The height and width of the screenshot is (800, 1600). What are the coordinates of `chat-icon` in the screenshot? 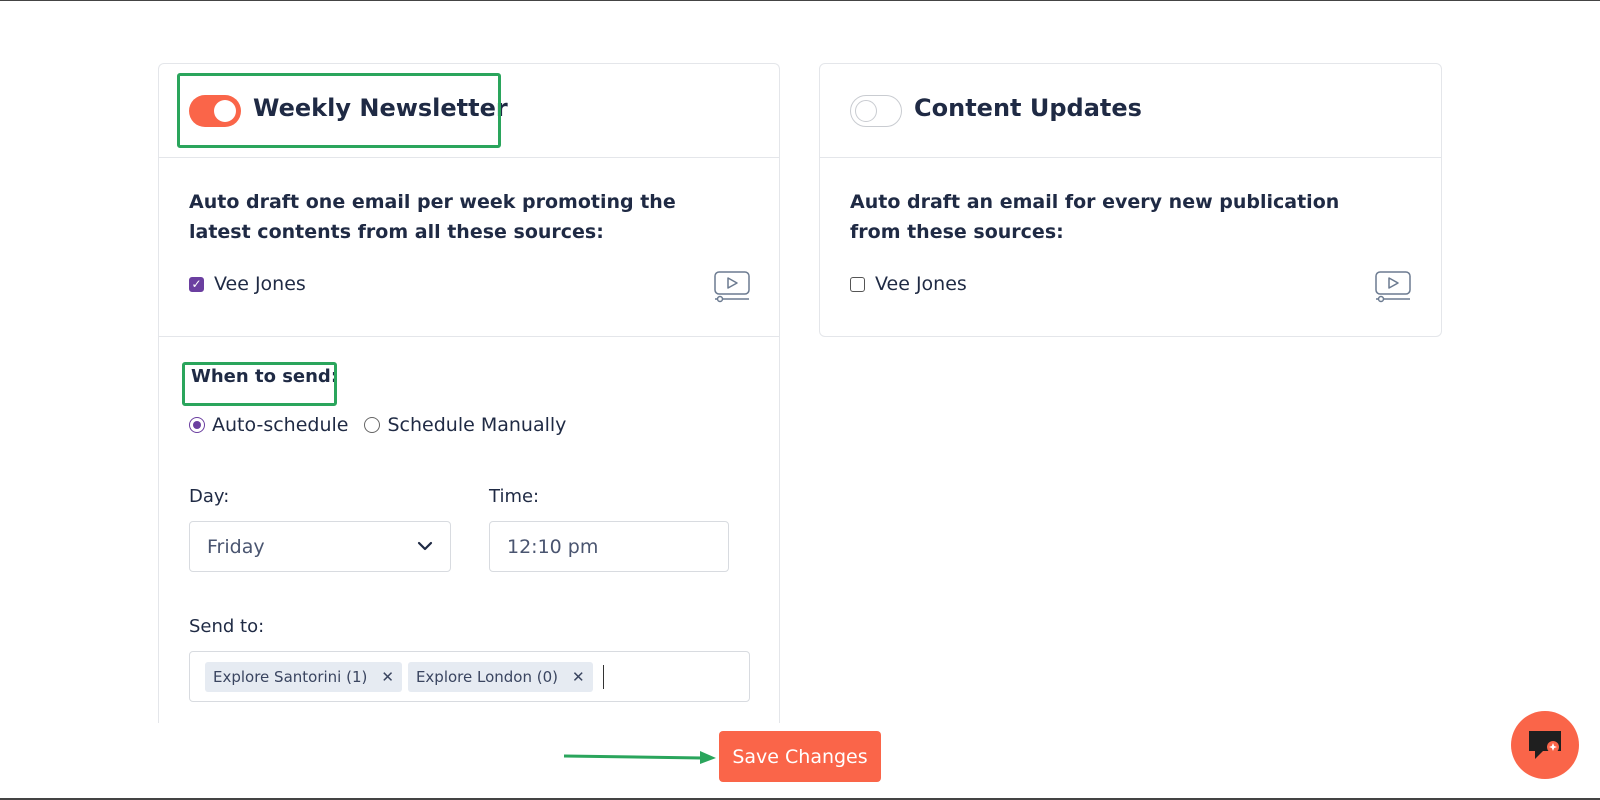 It's located at (1545, 745).